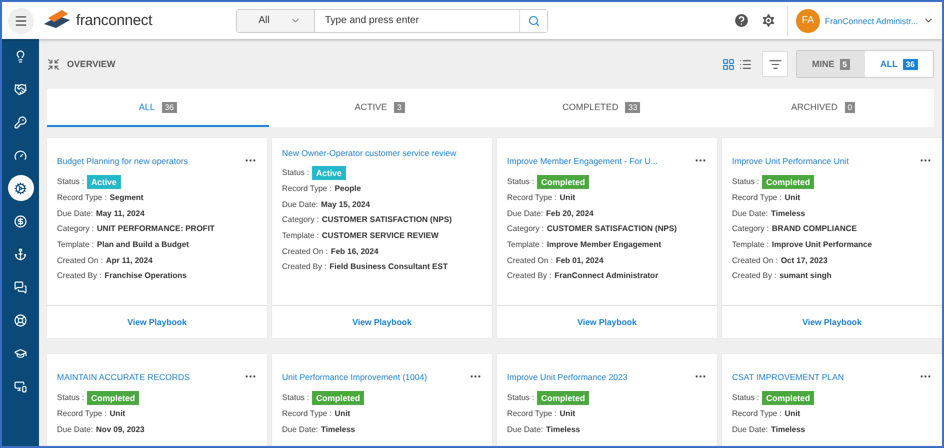 This screenshot has width=944, height=448. Describe the element at coordinates (822, 245) in the screenshot. I see `field-value: Improve Unit Performance` at that location.